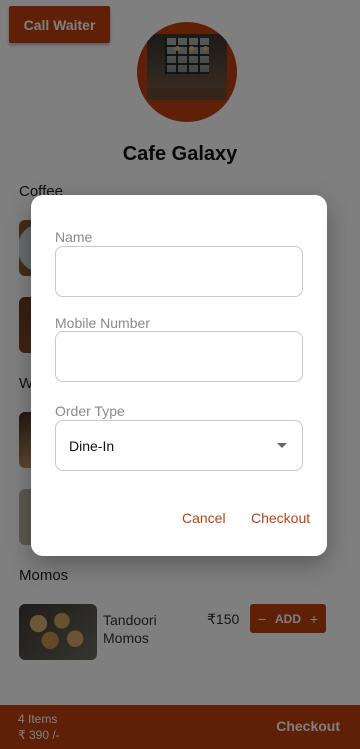  I want to click on mobile-label: Mobile Number, so click(102, 323).